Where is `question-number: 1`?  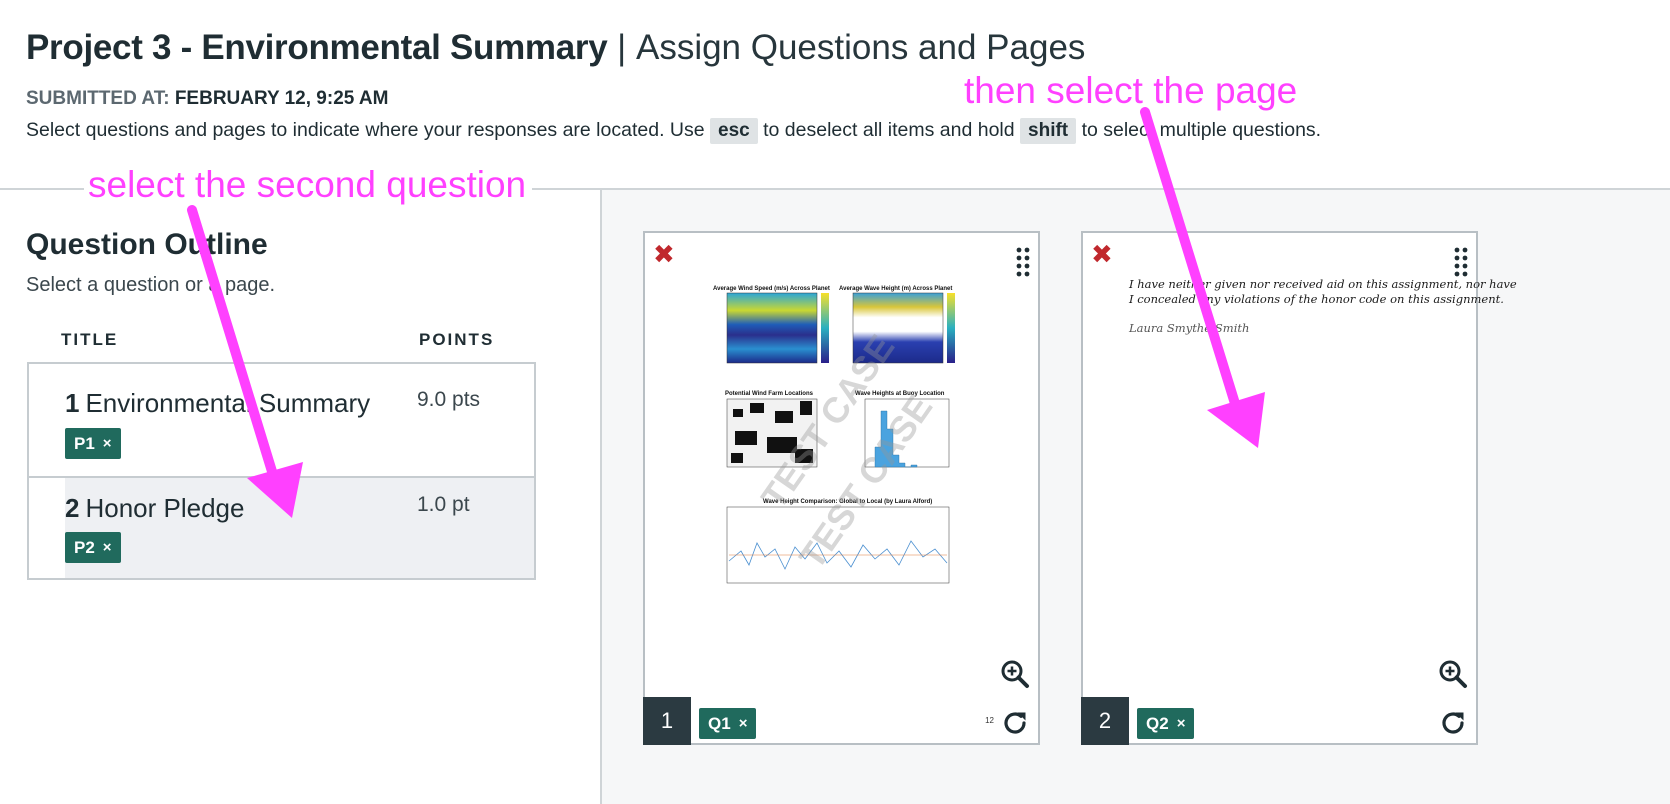
question-number: 1 is located at coordinates (72, 403).